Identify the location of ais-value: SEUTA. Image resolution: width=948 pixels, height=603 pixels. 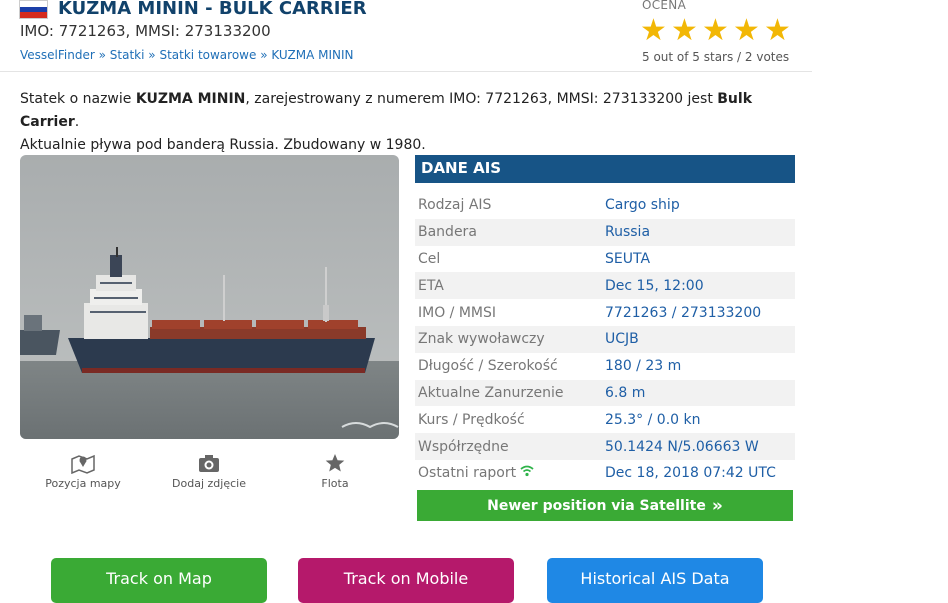
(628, 258).